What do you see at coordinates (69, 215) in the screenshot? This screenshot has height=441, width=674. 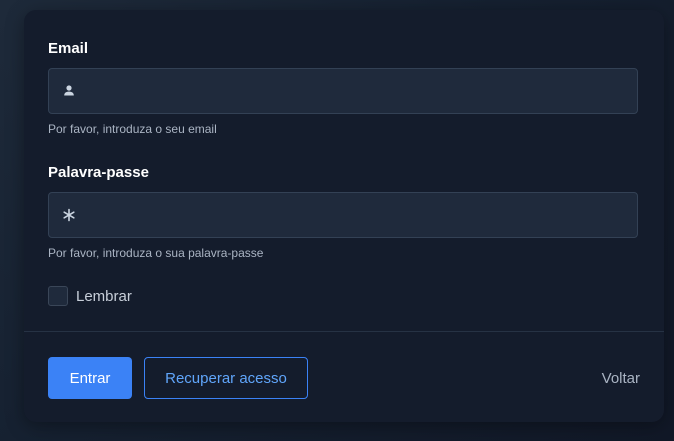 I see `asterisk-icon` at bounding box center [69, 215].